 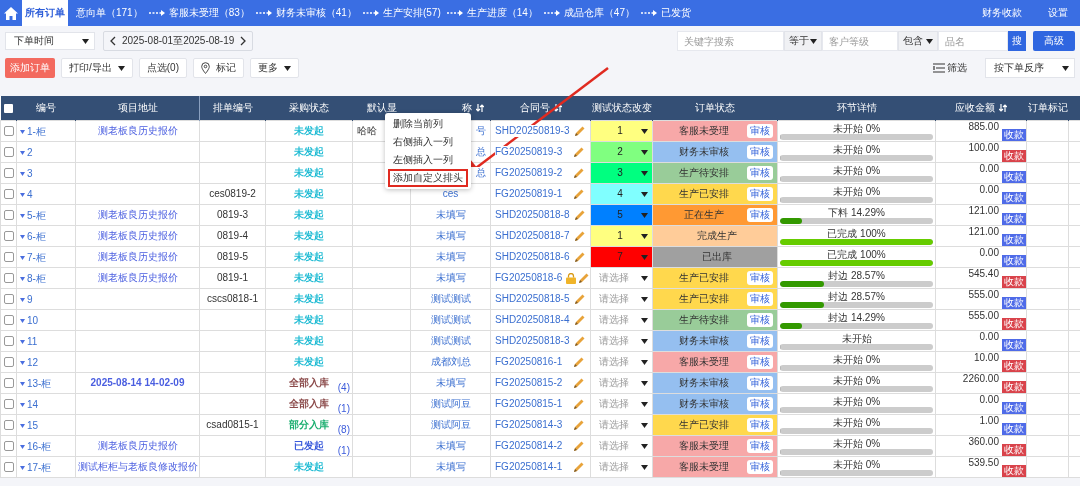 What do you see at coordinates (274, 68) in the screenshot?
I see `more-button: 更多` at bounding box center [274, 68].